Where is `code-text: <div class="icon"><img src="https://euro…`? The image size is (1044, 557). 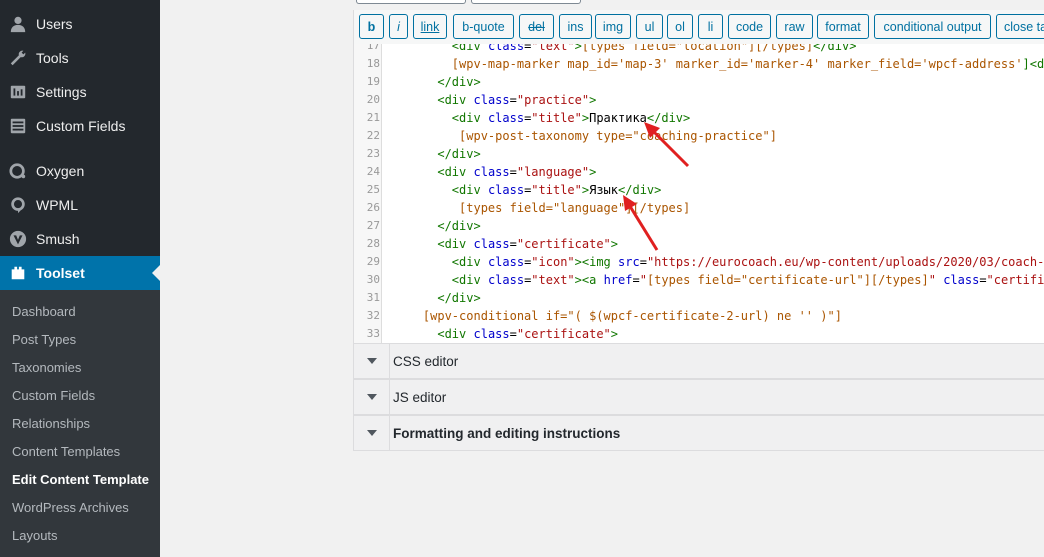
code-text: <div class="icon"><img src="https://euro… is located at coordinates (747, 262).